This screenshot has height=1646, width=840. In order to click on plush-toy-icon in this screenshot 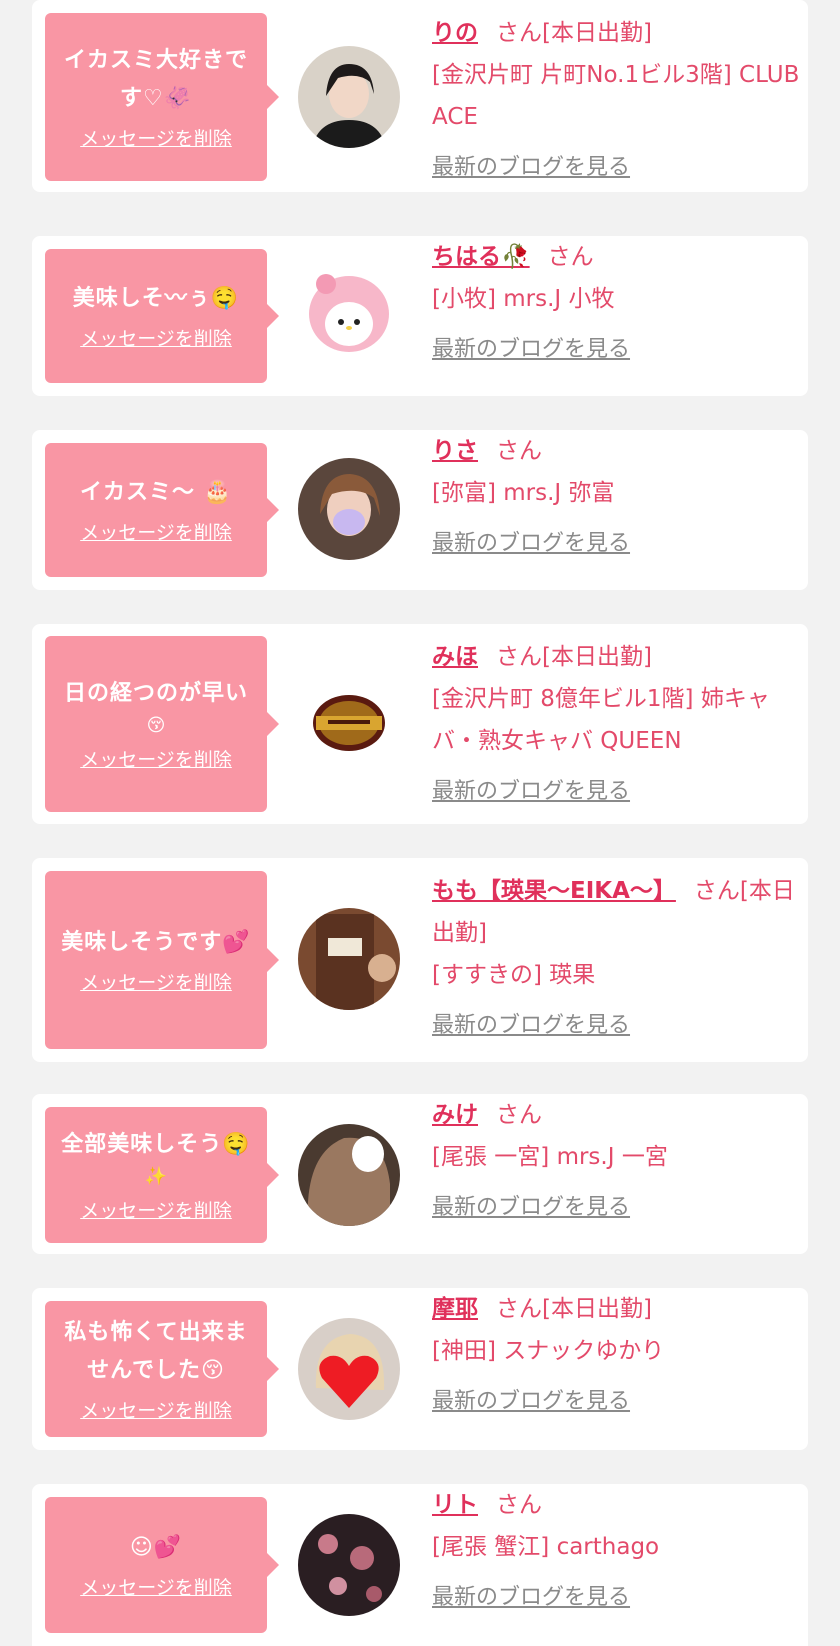, I will do `click(349, 315)`.